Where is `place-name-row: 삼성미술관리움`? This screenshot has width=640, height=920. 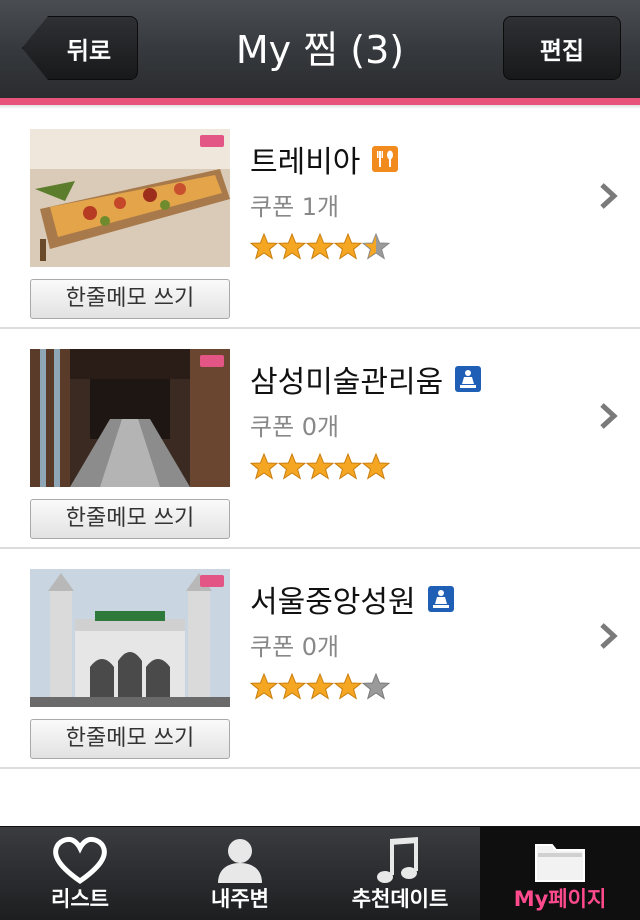
place-name-row: 삼성미술관리움 is located at coordinates (366, 379).